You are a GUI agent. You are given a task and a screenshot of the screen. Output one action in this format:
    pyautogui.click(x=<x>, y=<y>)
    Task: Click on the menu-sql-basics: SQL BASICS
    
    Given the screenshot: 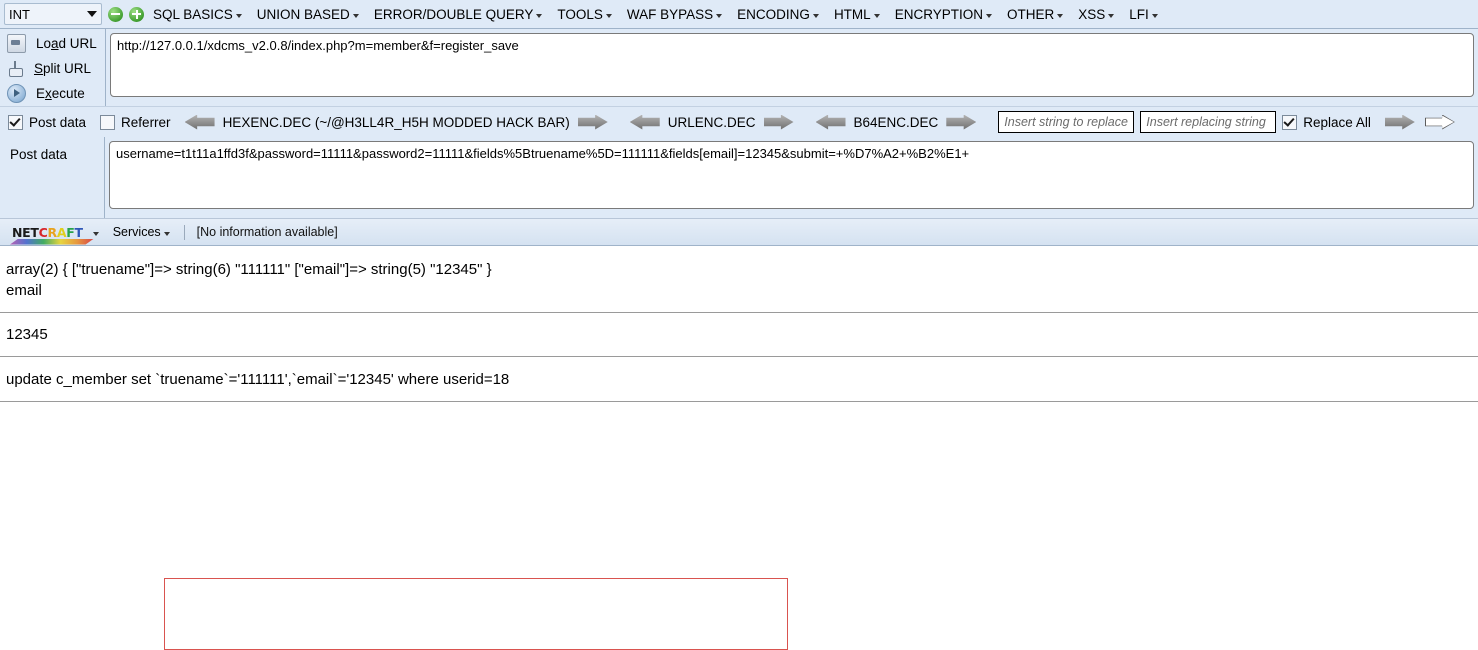 What is the action you would take?
    pyautogui.click(x=197, y=14)
    